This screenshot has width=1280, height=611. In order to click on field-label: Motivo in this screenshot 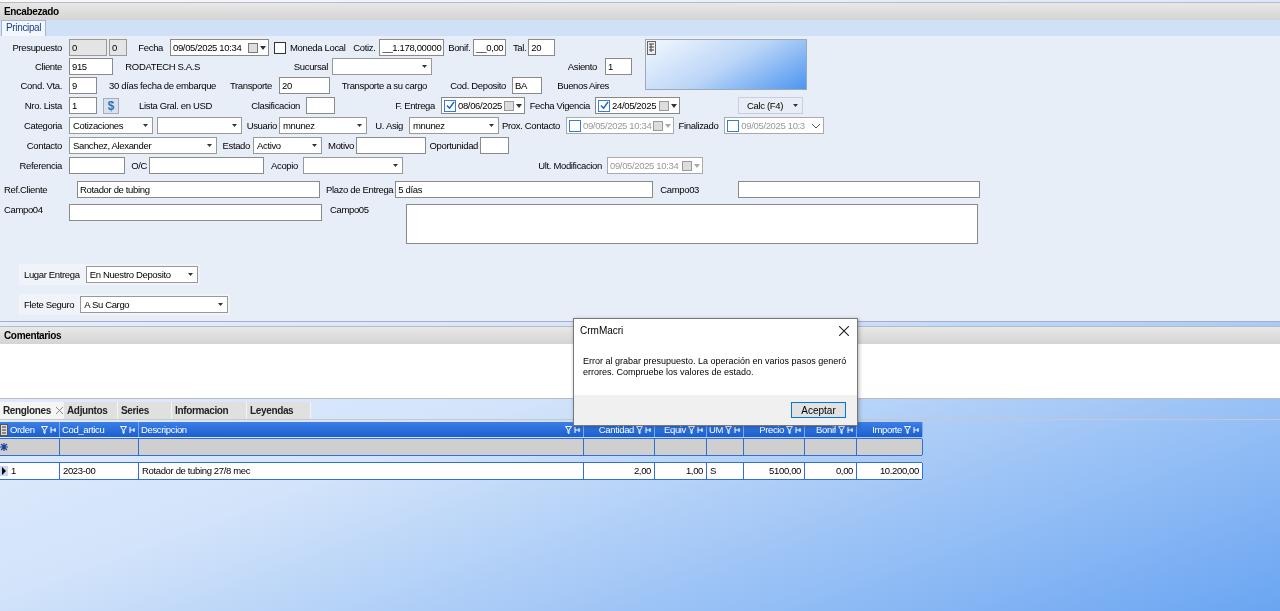, I will do `click(340, 145)`.